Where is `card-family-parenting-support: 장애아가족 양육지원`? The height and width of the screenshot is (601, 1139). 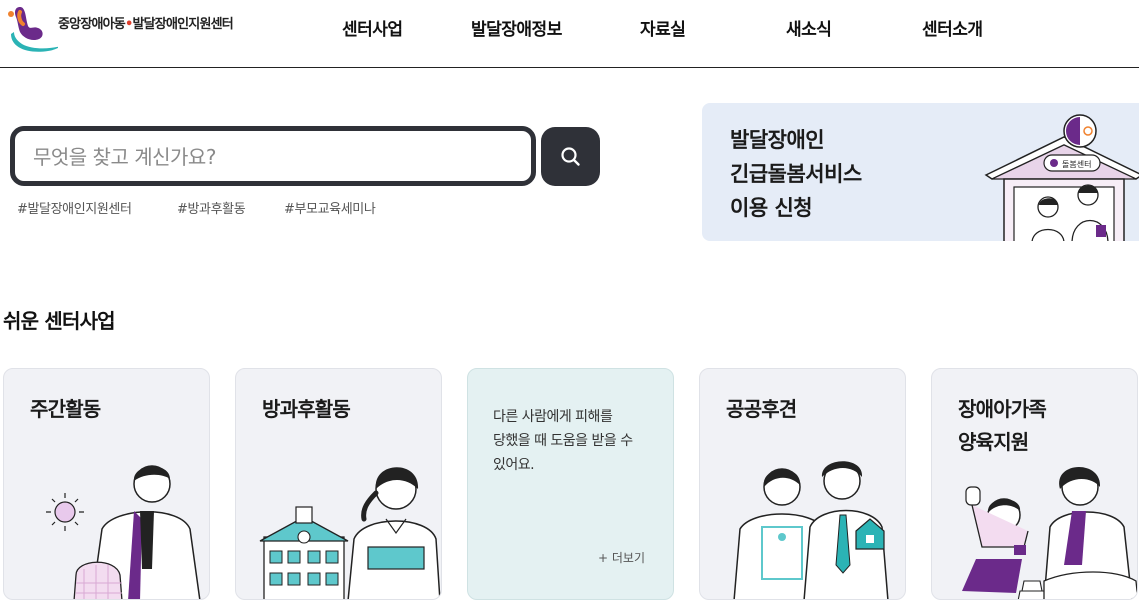 card-family-parenting-support: 장애아가족 양육지원 is located at coordinates (1034, 484).